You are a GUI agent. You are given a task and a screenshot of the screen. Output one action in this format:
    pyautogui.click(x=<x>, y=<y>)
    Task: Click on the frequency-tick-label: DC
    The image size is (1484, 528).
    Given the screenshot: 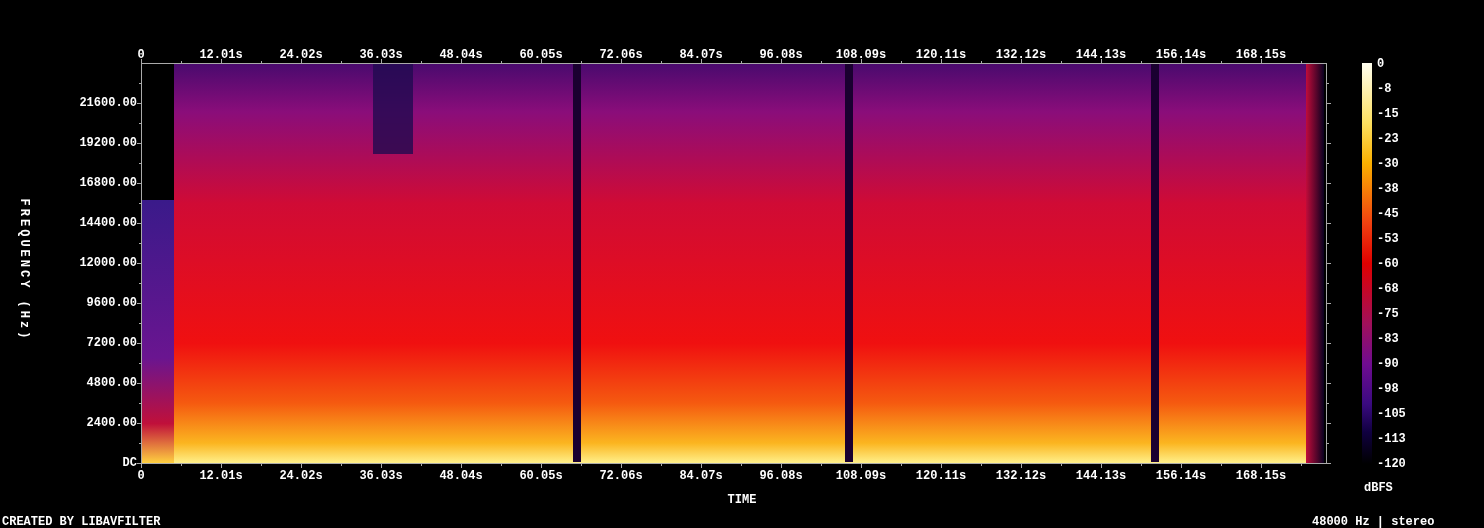 What is the action you would take?
    pyautogui.click(x=129, y=463)
    